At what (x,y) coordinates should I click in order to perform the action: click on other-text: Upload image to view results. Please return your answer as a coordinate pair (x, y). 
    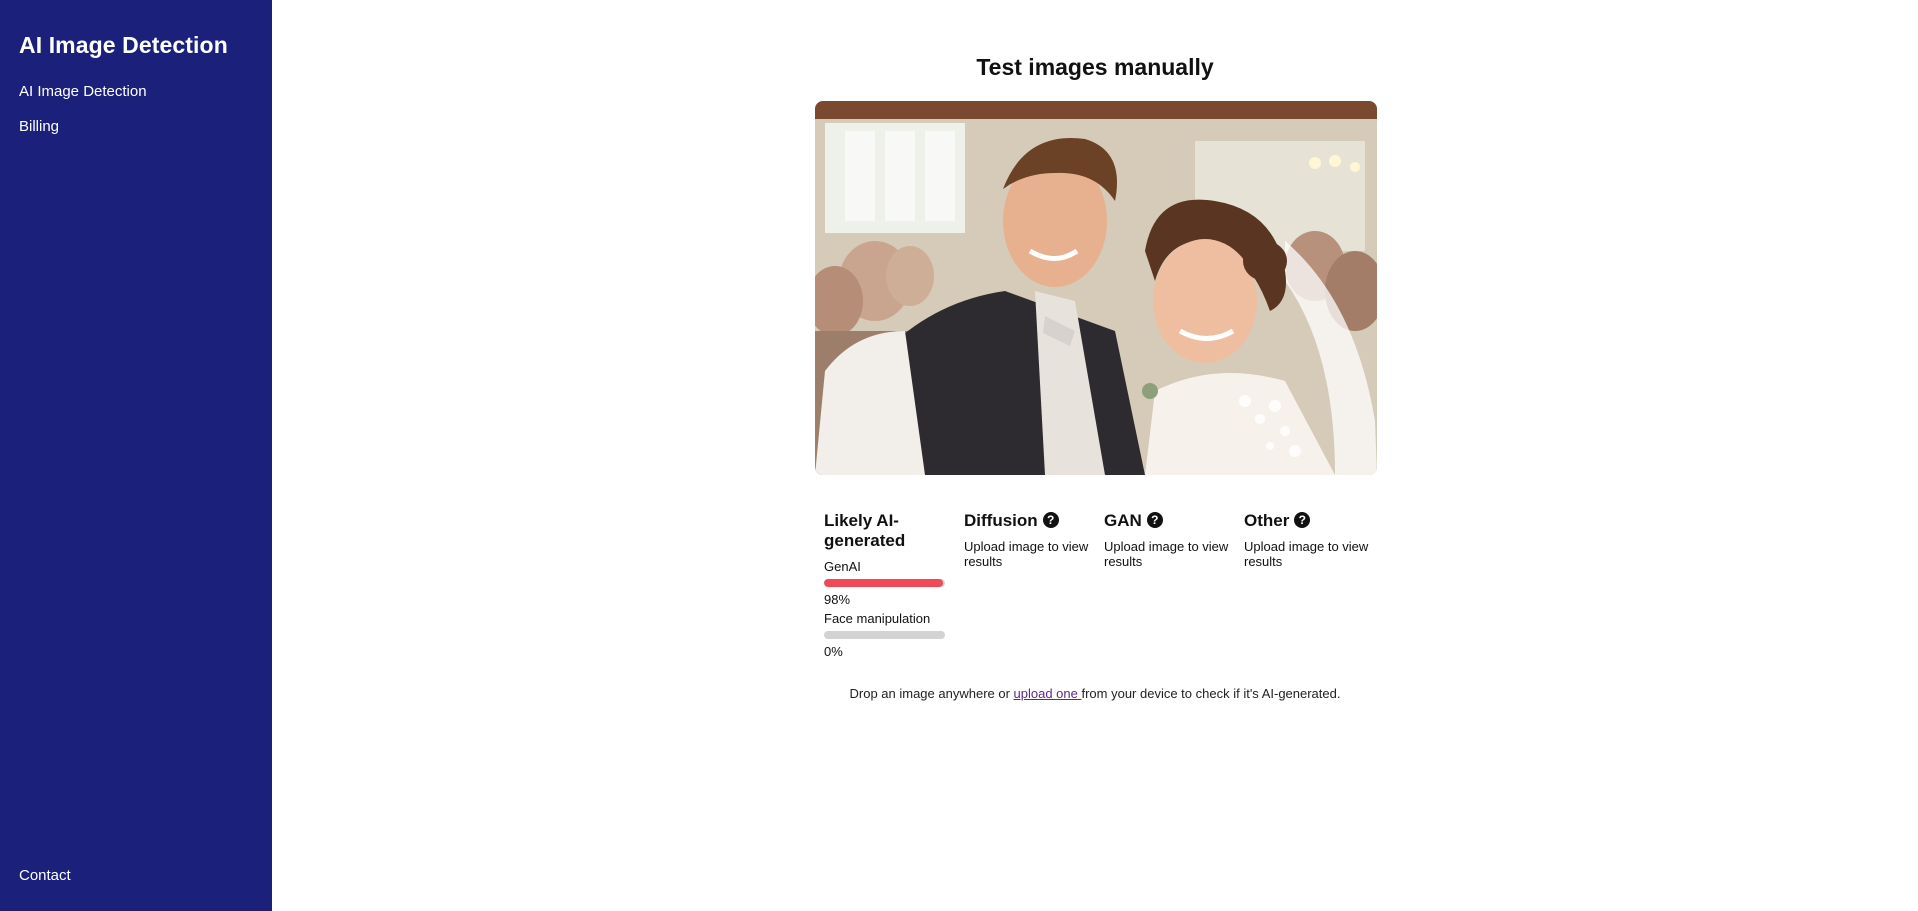
    Looking at the image, I should click on (1306, 554).